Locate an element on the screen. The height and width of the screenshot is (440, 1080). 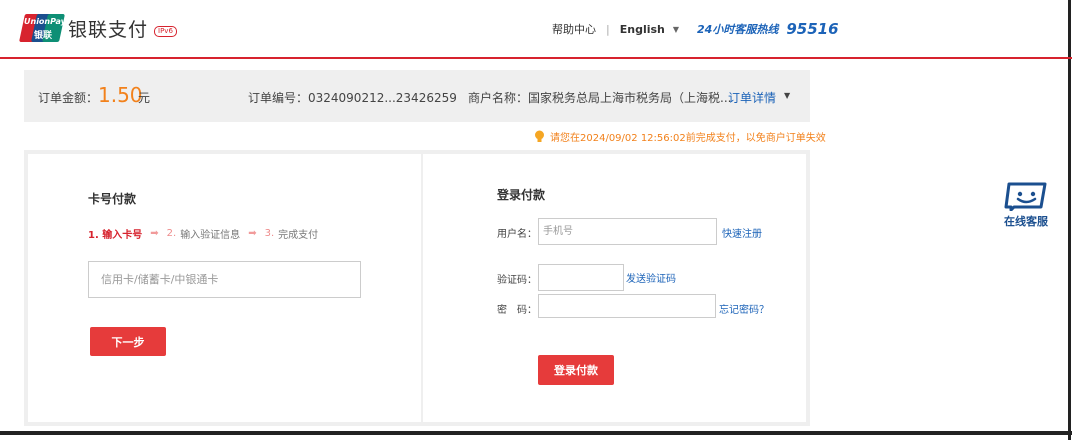
card-pay-title: 卡号付款 is located at coordinates (112, 199).